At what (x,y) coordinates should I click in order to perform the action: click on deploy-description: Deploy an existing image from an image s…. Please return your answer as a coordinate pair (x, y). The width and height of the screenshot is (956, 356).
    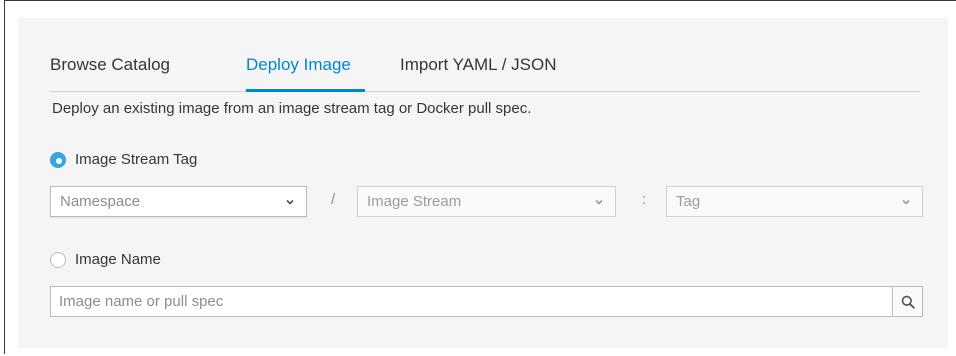
    Looking at the image, I should click on (292, 108).